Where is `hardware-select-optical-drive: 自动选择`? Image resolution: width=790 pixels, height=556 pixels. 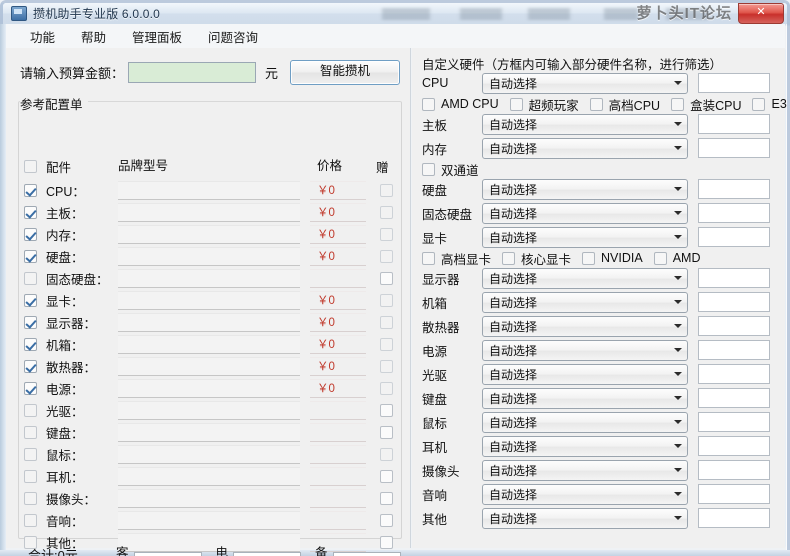
hardware-select-optical-drive: 自动选择 is located at coordinates (585, 374).